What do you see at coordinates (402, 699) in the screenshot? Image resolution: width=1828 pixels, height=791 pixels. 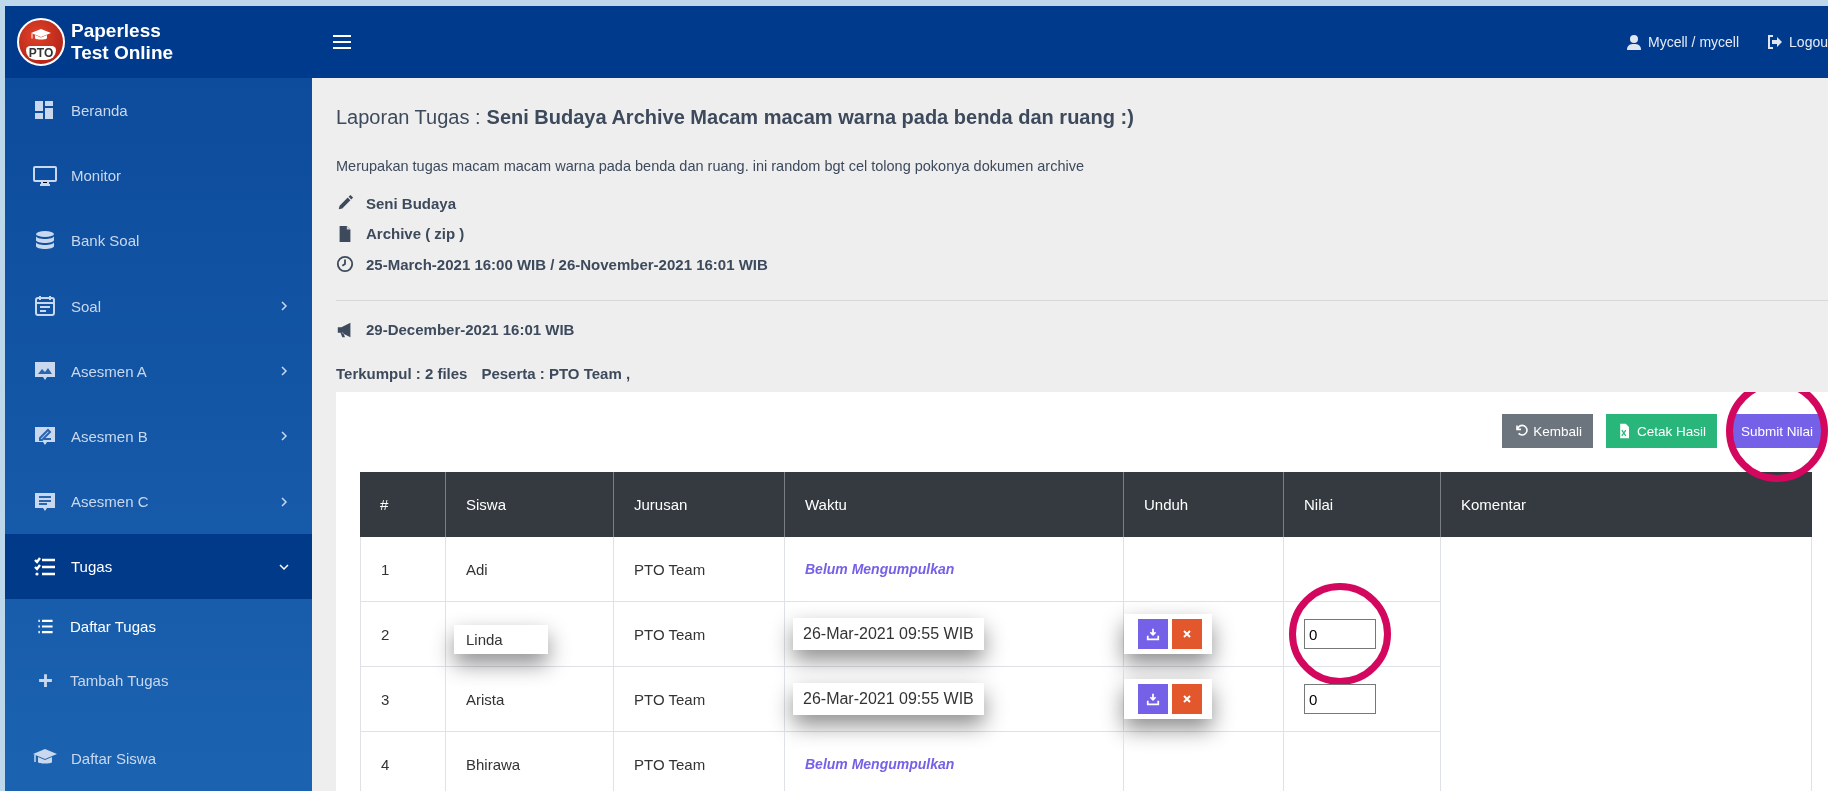 I see `table-cell: 3` at bounding box center [402, 699].